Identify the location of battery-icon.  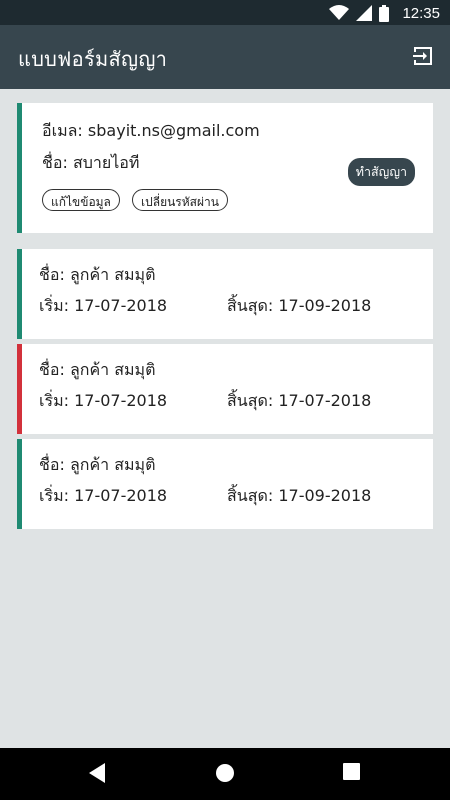
(384, 13).